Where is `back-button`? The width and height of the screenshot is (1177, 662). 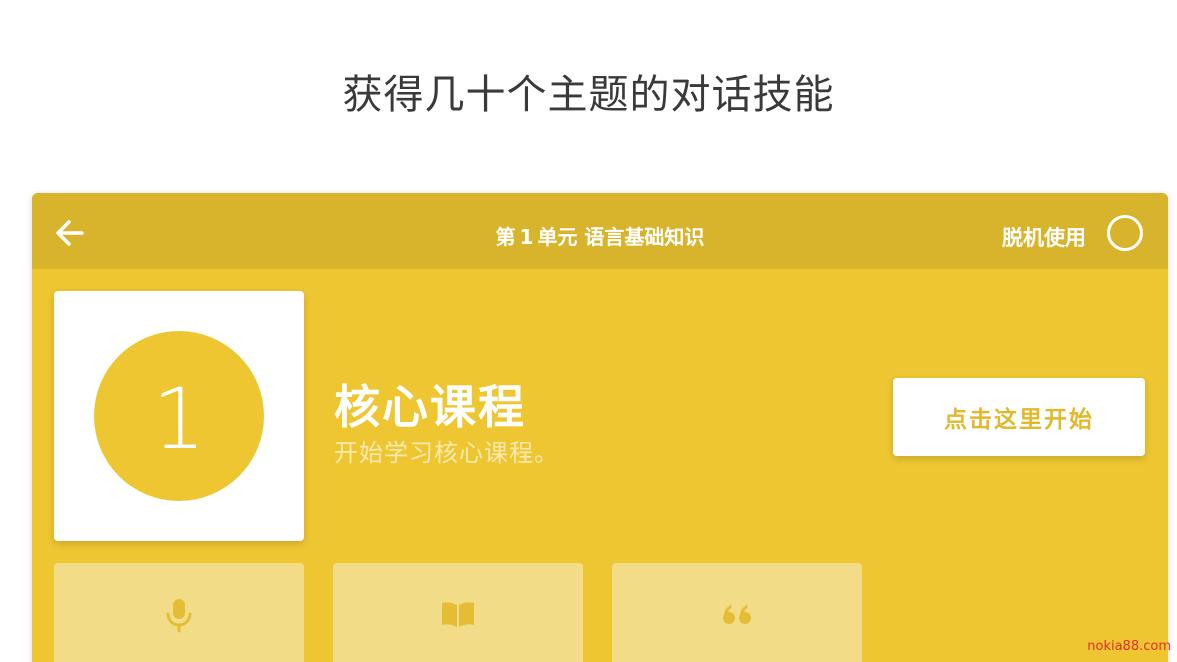
back-button is located at coordinates (70, 233).